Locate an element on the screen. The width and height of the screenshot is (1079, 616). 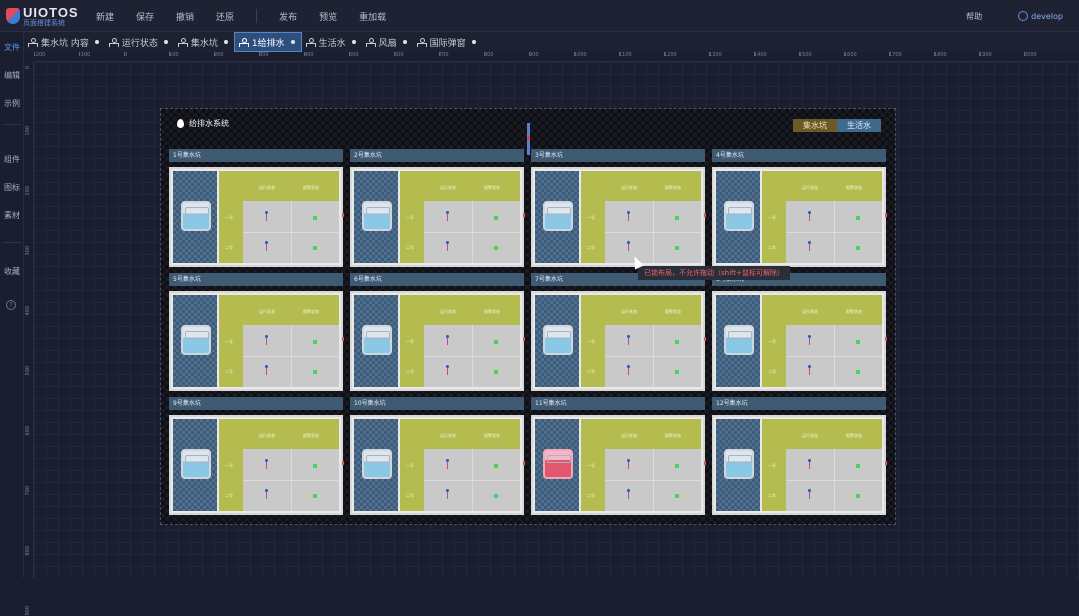
tab-pit-content: 集水坑 内容 is located at coordinates (64, 42).